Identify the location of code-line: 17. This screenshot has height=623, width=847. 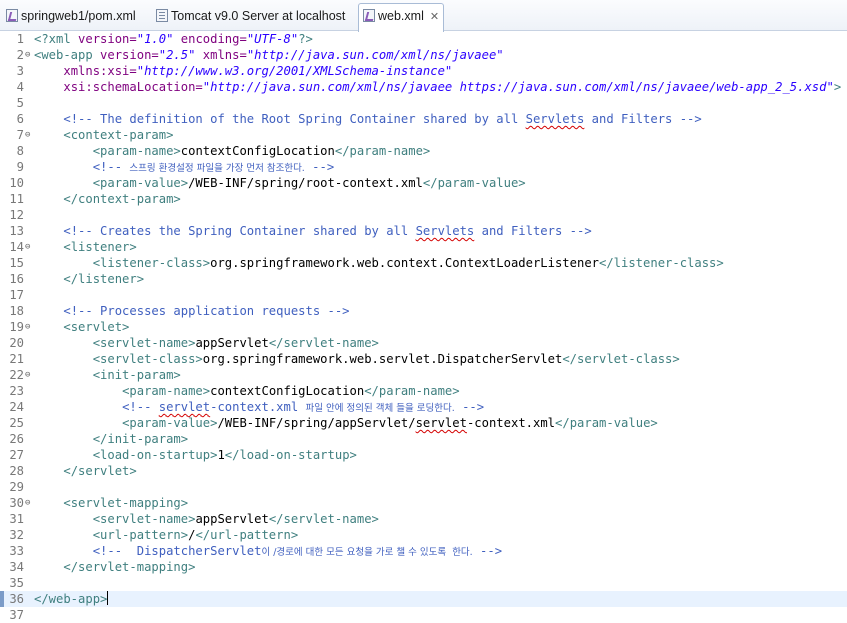
(423, 295).